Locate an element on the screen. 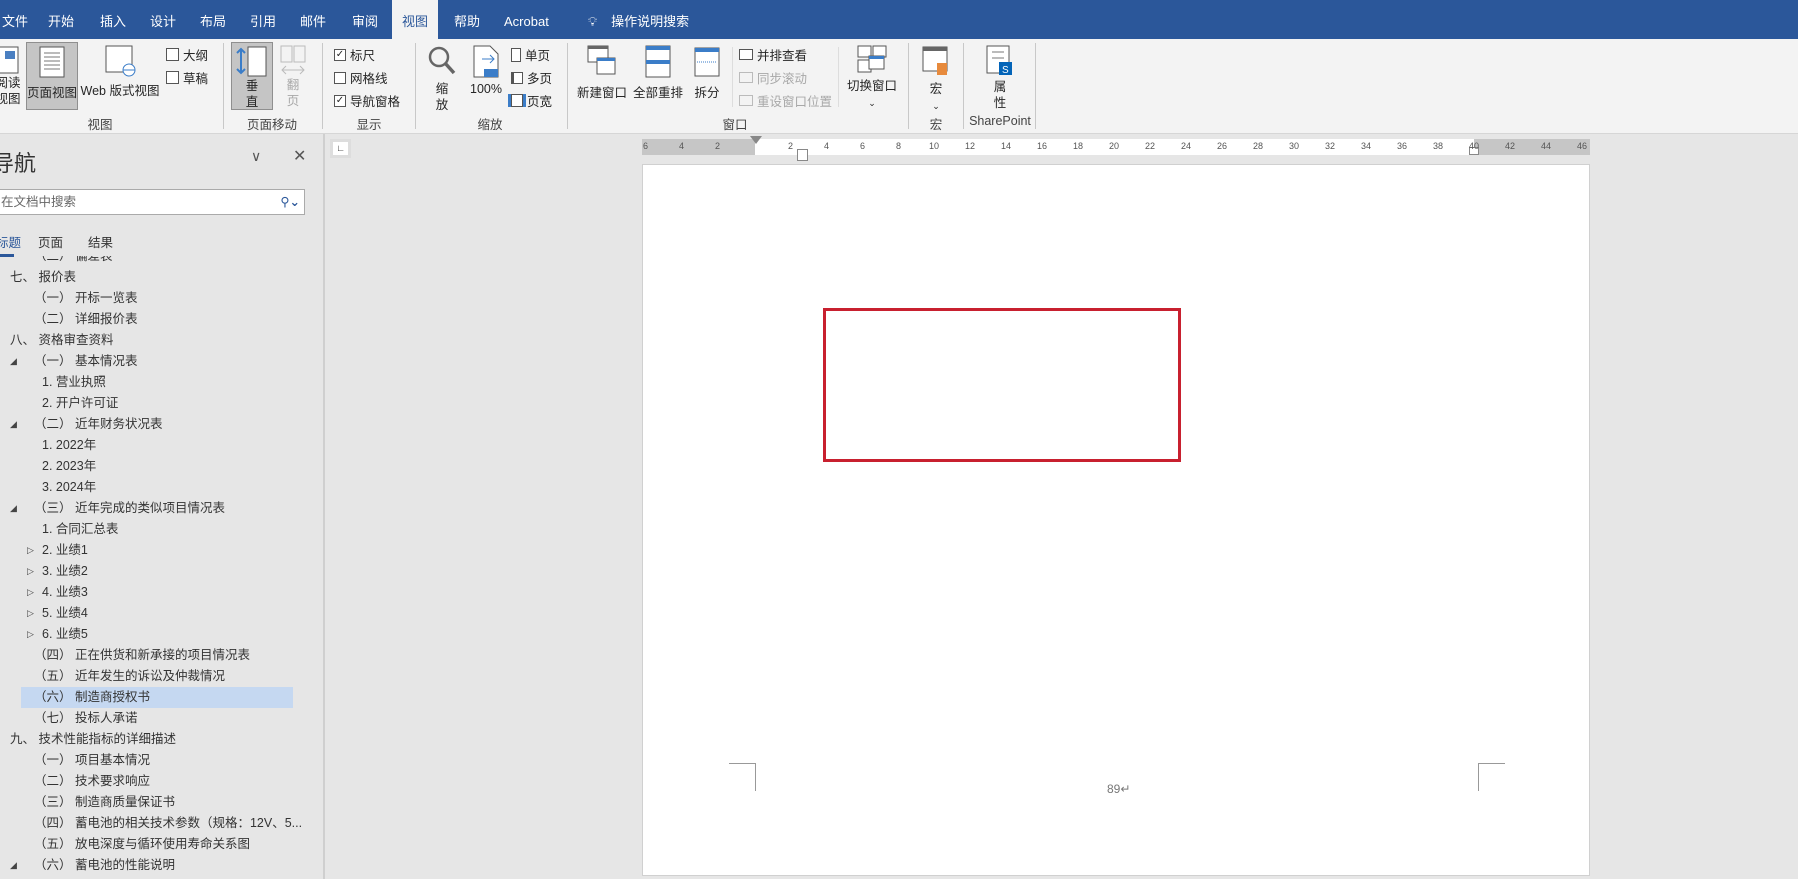 The width and height of the screenshot is (1798, 879). gridlines-checkbox: 网格线 is located at coordinates (361, 77).